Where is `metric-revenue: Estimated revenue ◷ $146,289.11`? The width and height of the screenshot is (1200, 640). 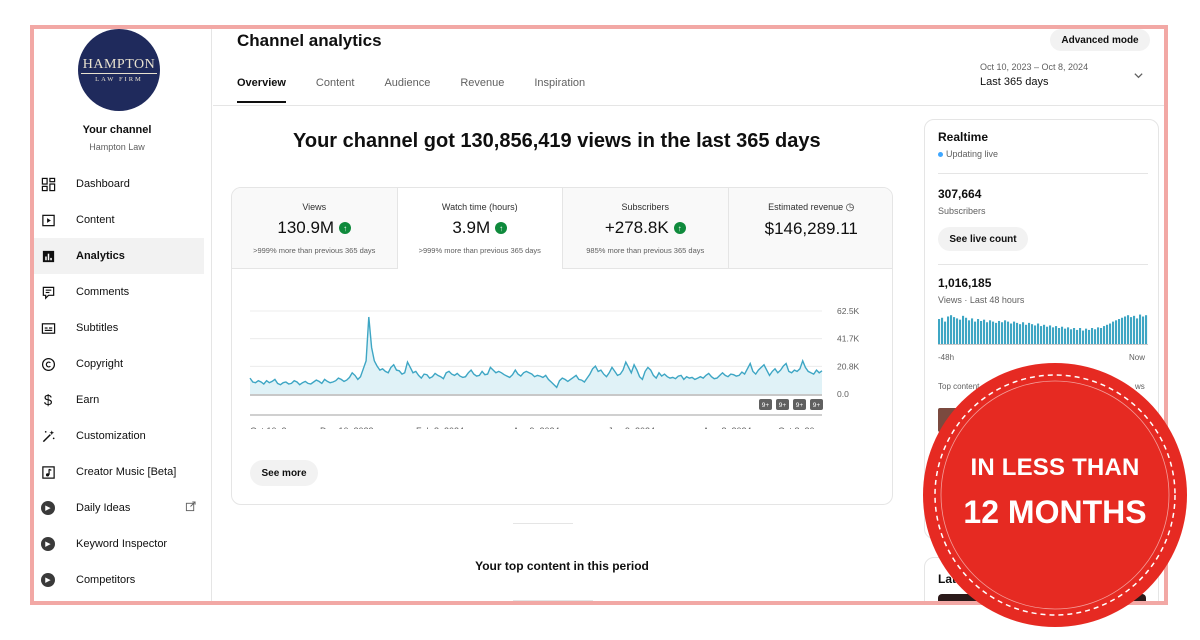 metric-revenue: Estimated revenue ◷ $146,289.11 is located at coordinates (810, 228).